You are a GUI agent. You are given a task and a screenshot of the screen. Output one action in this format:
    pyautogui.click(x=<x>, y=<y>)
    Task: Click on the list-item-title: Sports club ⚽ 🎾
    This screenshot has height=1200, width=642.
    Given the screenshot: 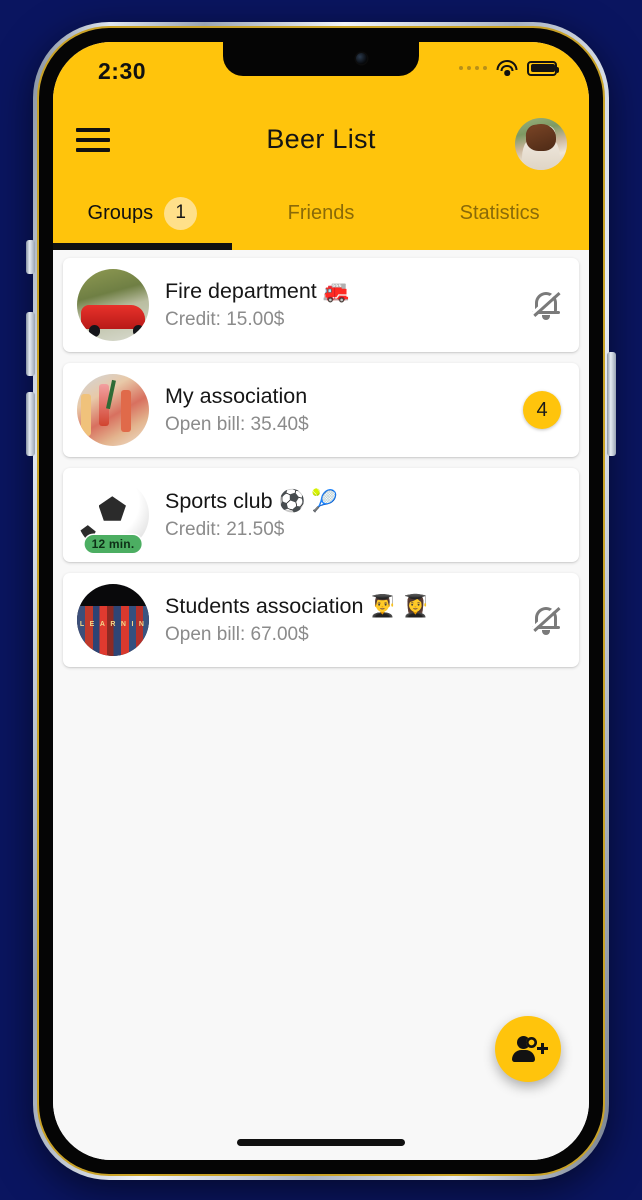 What is the action you would take?
    pyautogui.click(x=252, y=500)
    